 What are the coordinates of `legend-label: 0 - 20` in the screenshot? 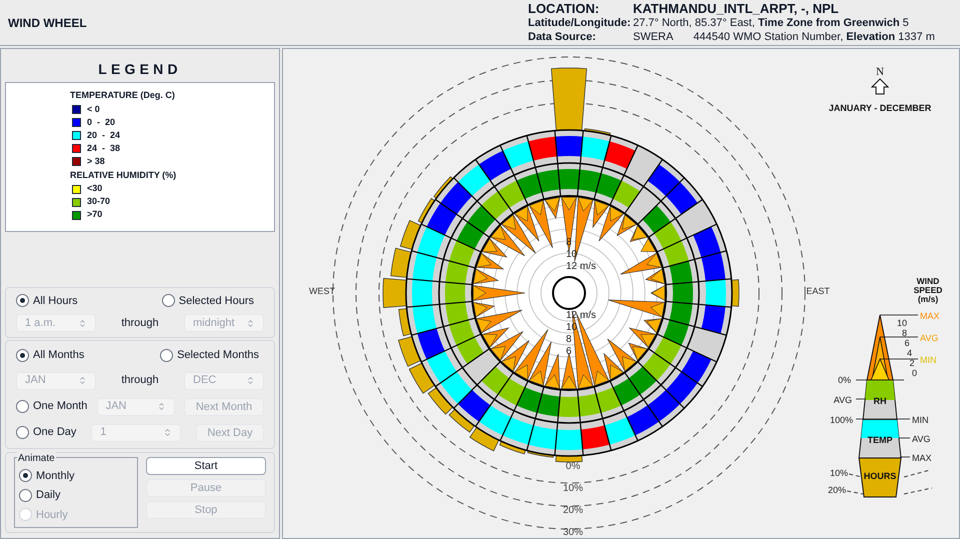 It's located at (101, 122).